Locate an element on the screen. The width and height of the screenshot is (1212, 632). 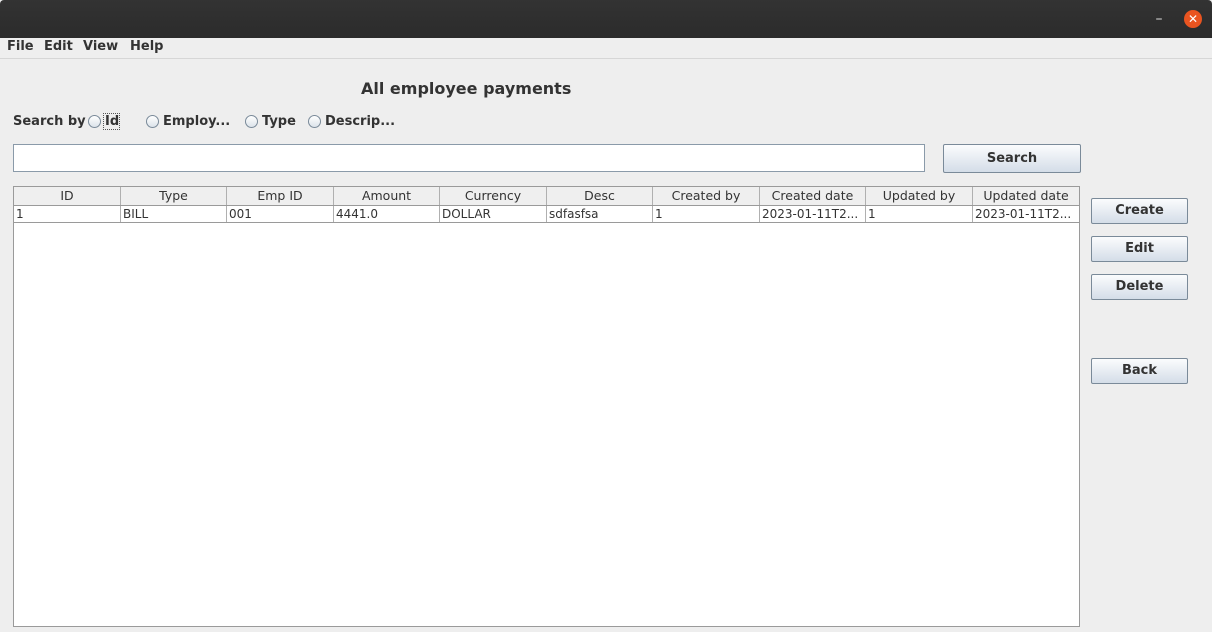
menu-file: File is located at coordinates (20, 46).